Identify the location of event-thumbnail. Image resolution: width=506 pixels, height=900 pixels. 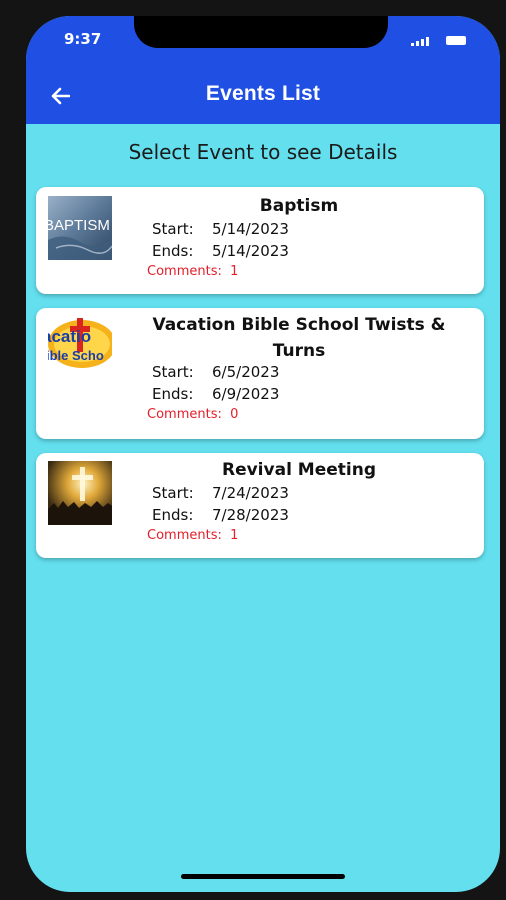
(80, 493).